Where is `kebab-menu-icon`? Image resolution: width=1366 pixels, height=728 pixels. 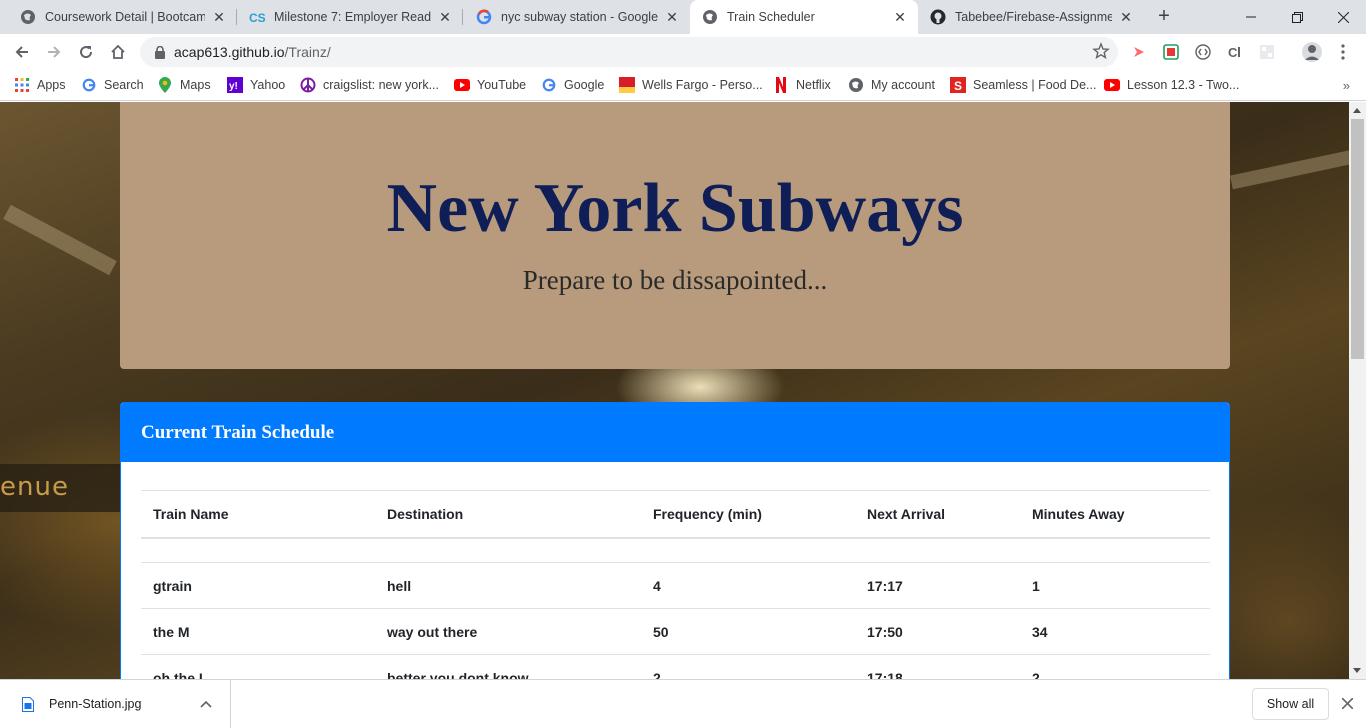 kebab-menu-icon is located at coordinates (1343, 52).